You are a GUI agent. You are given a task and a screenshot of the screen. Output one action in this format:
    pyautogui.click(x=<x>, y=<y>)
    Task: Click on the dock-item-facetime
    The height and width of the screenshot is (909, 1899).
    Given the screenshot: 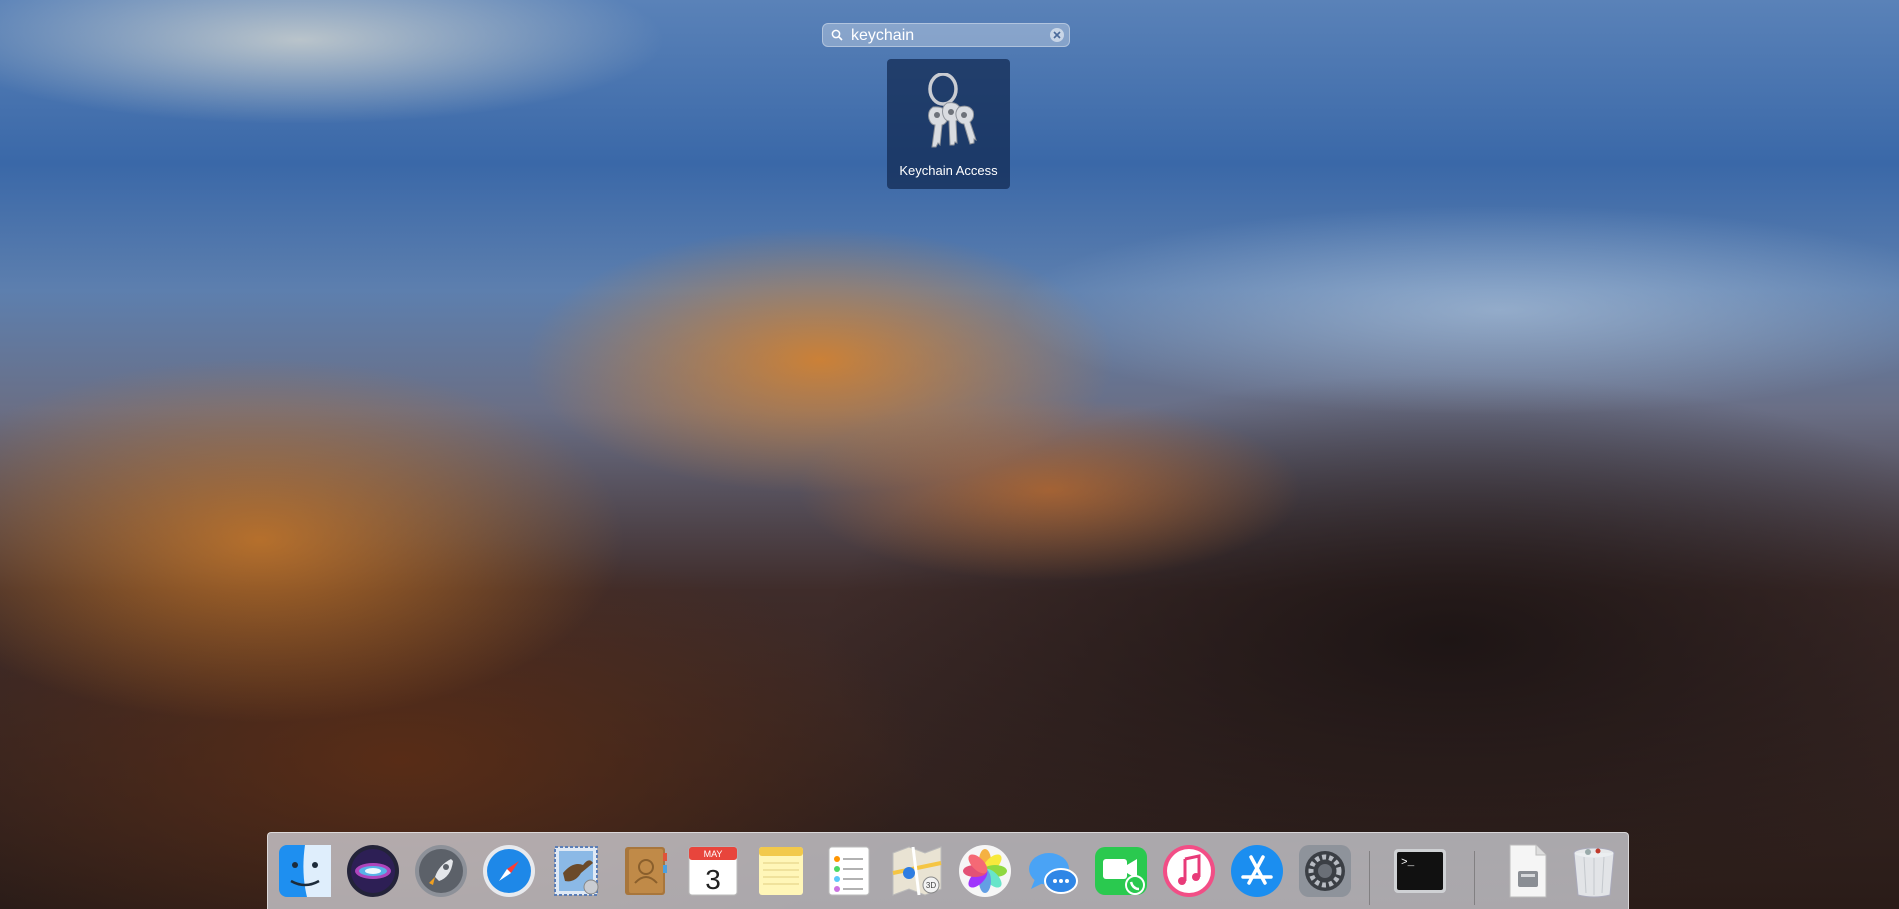 What is the action you would take?
    pyautogui.click(x=1121, y=871)
    